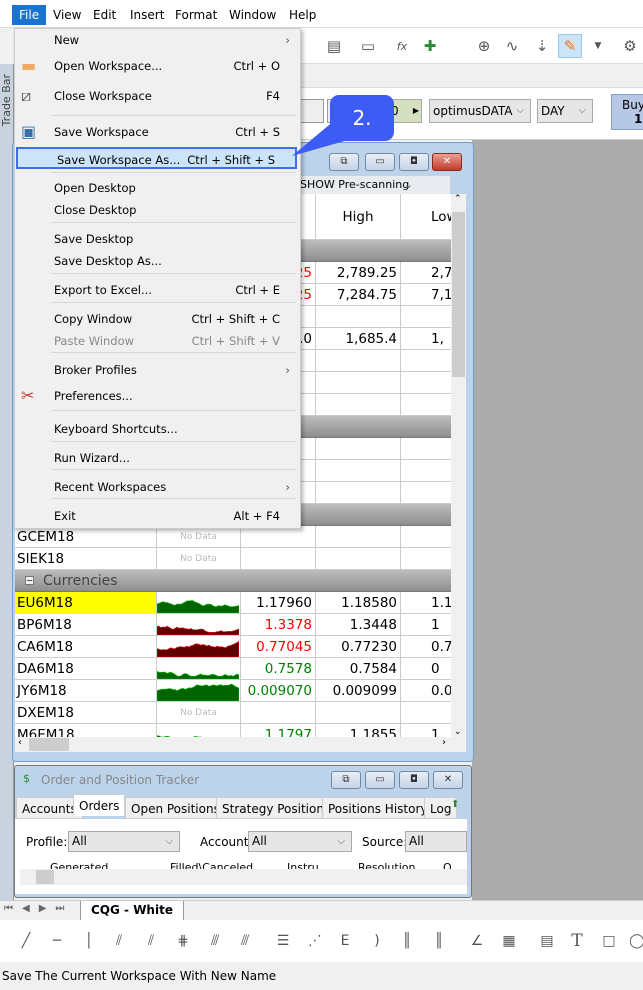 This screenshot has width=643, height=990. I want to click on value-field: 0 ▶, so click(406, 111).